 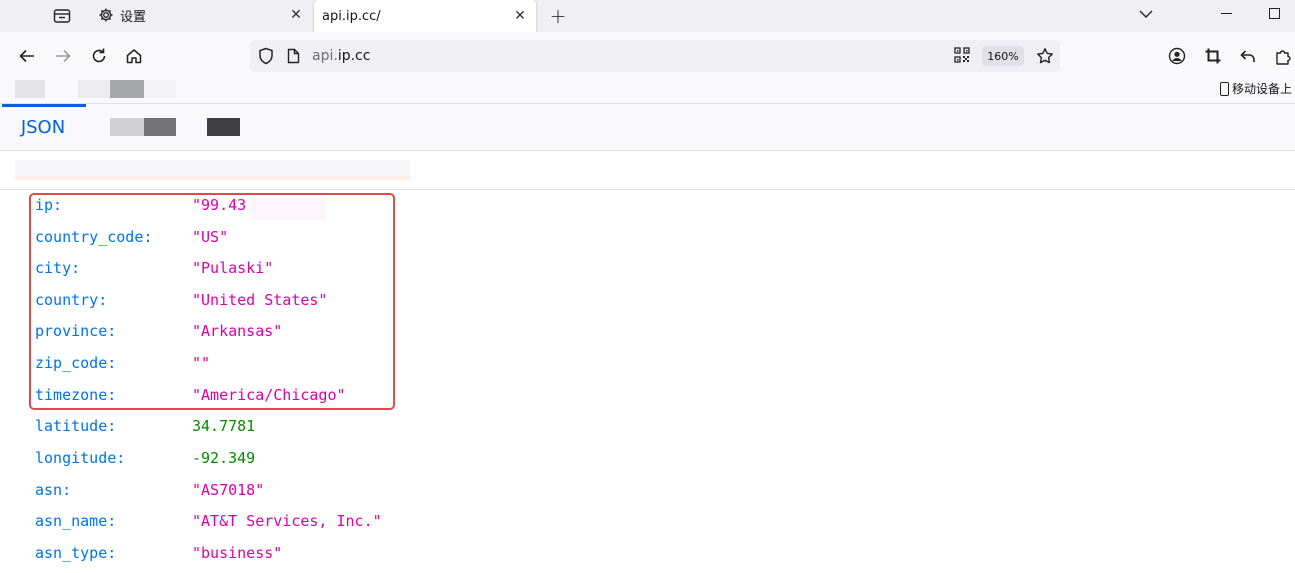 What do you see at coordinates (293, 56) in the screenshot?
I see `page-icon` at bounding box center [293, 56].